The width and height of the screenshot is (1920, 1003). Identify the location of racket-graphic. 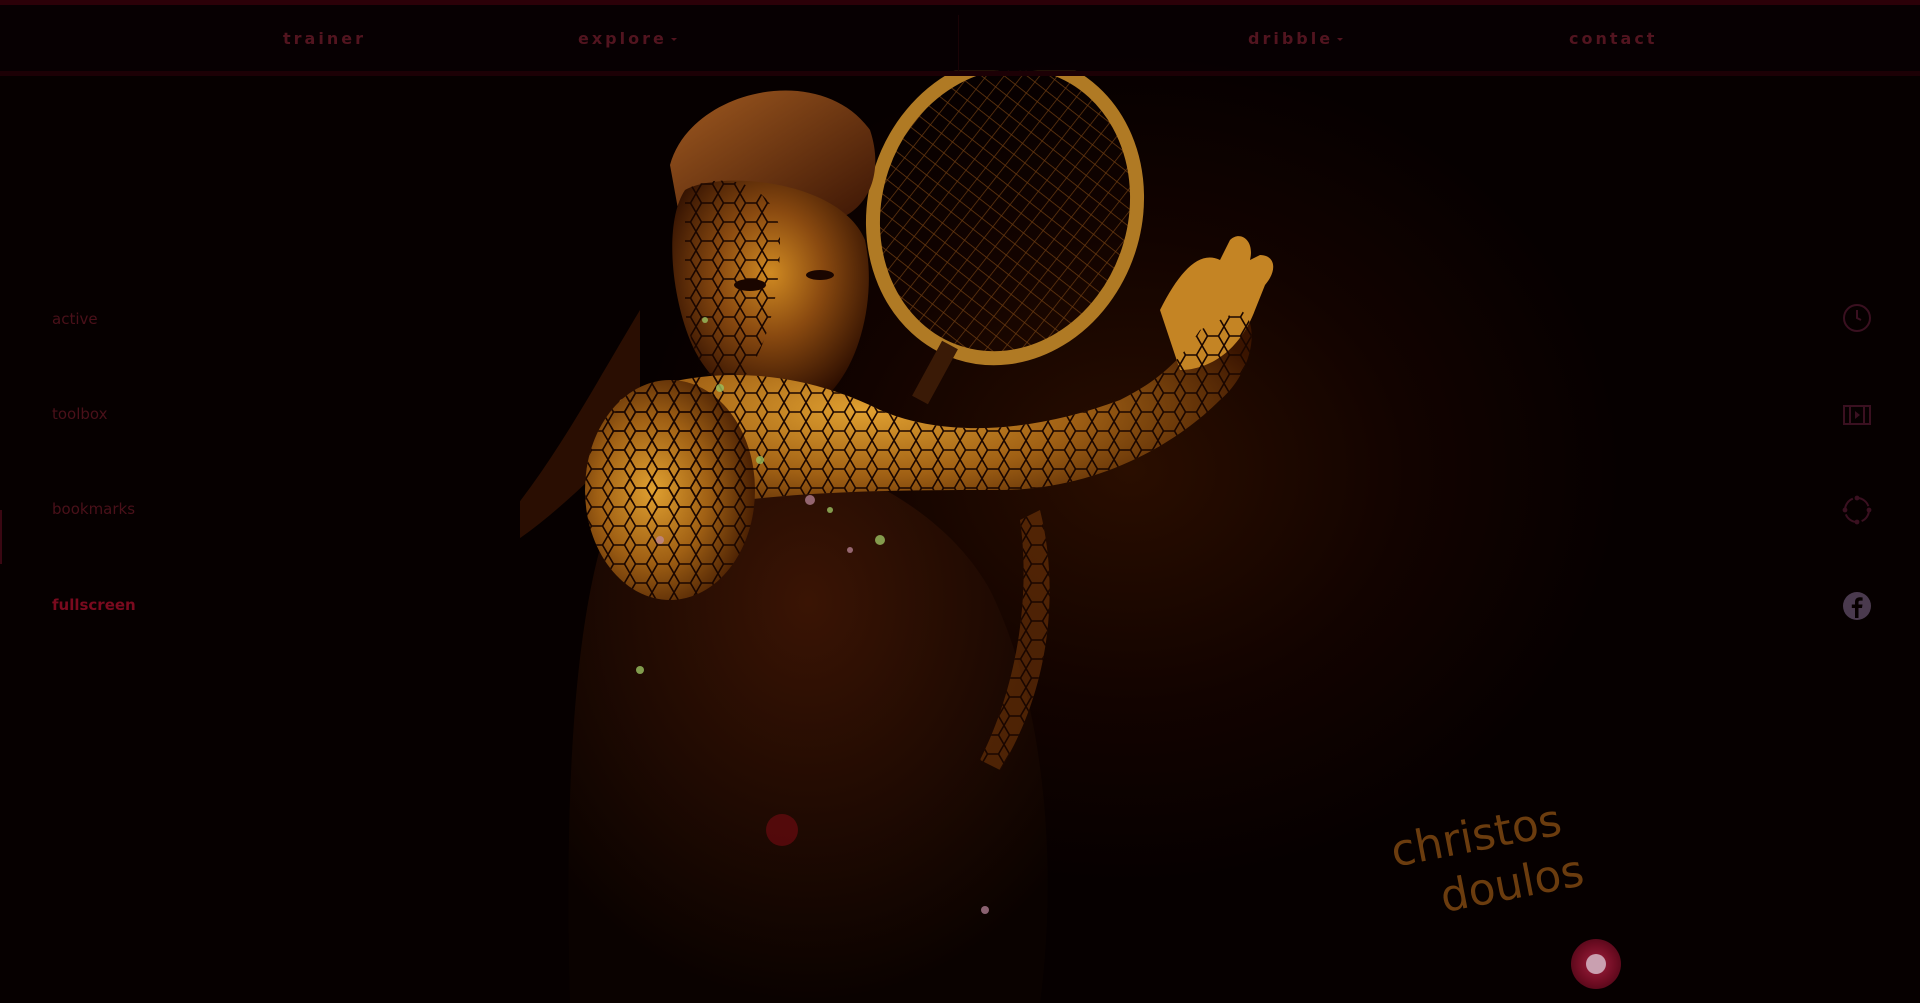
(1005, 237).